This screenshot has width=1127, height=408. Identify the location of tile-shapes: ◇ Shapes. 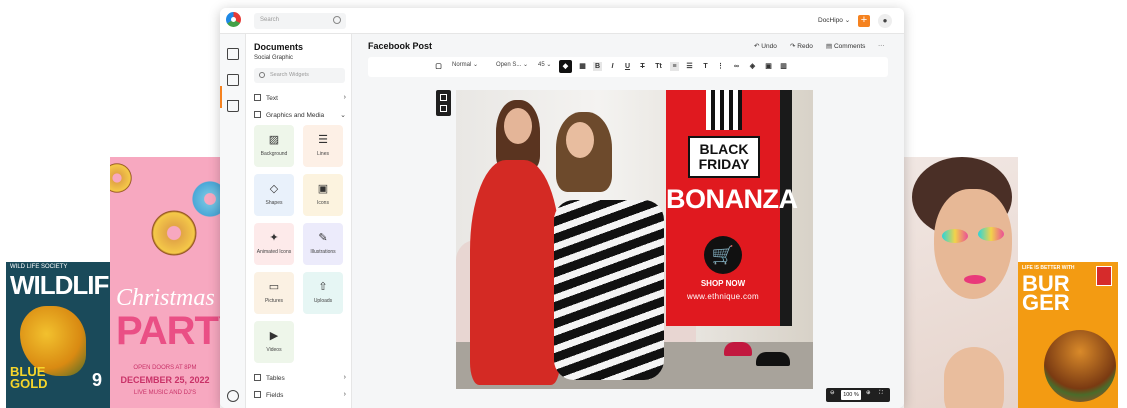
(274, 195).